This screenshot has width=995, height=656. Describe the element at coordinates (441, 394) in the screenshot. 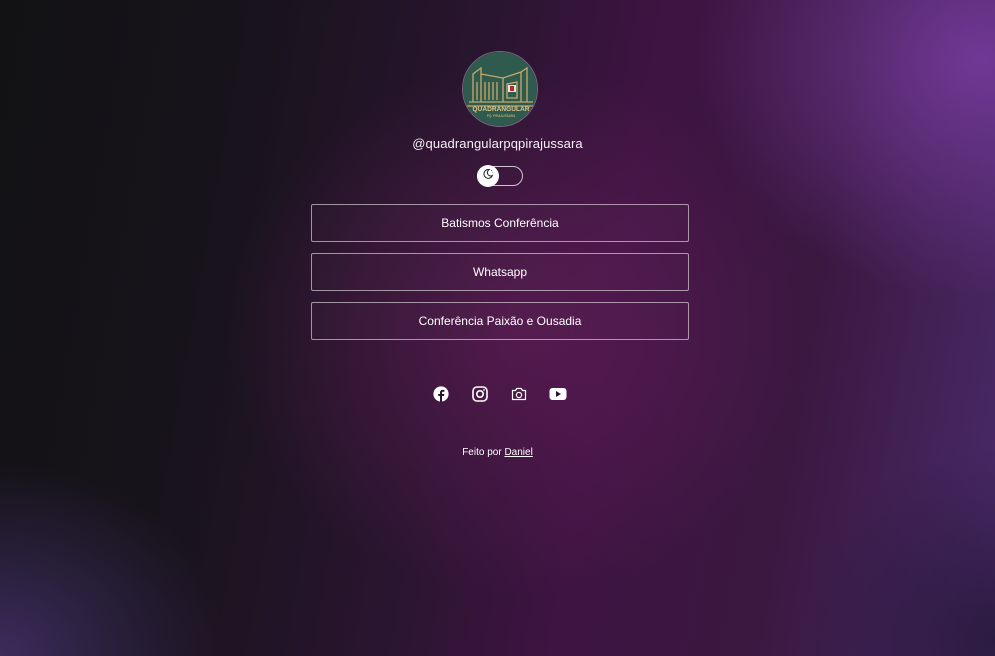

I see `facebook-icon` at that location.